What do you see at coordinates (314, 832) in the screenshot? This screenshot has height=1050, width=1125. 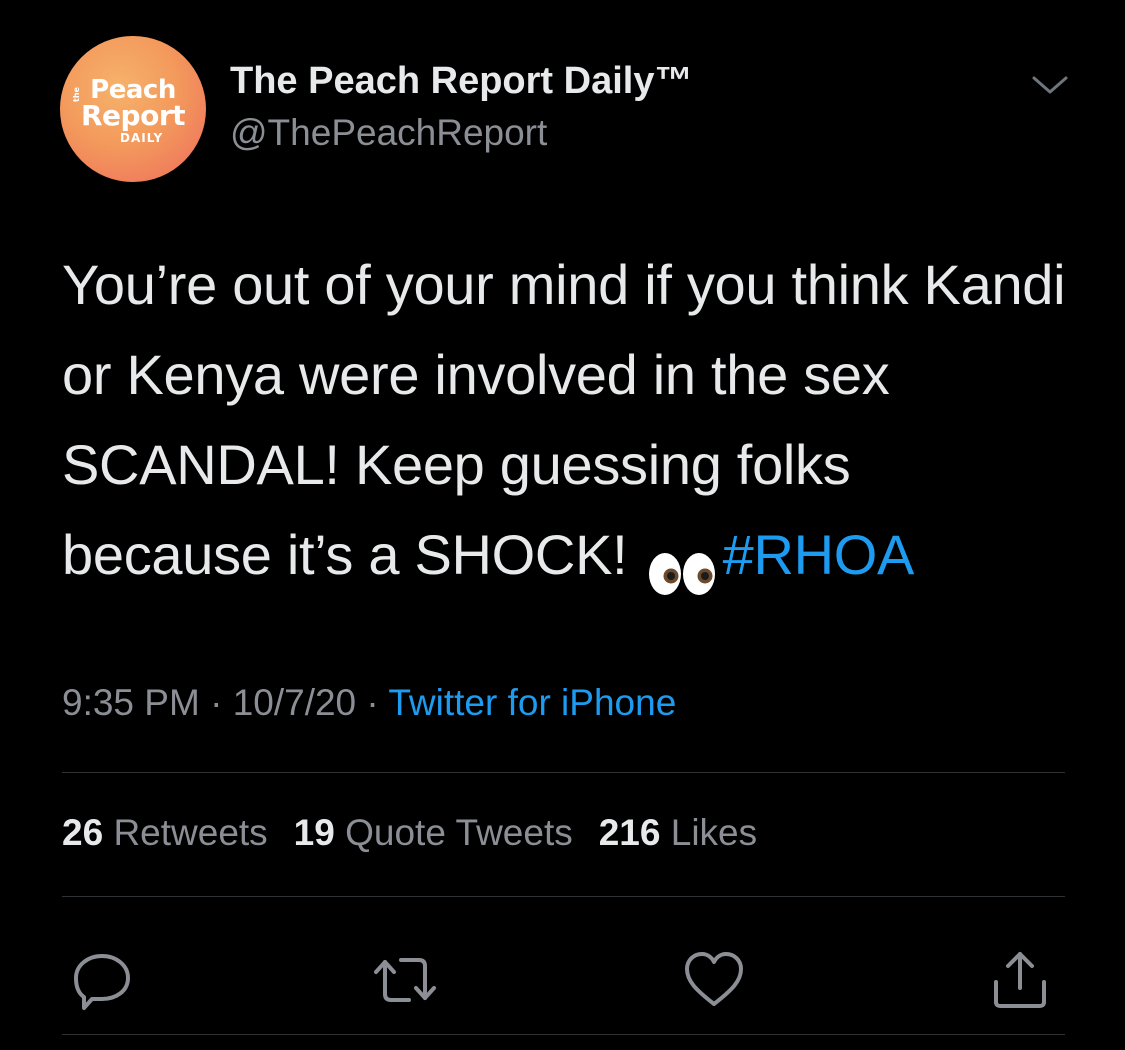 I see `quote-tweets-count: 19` at bounding box center [314, 832].